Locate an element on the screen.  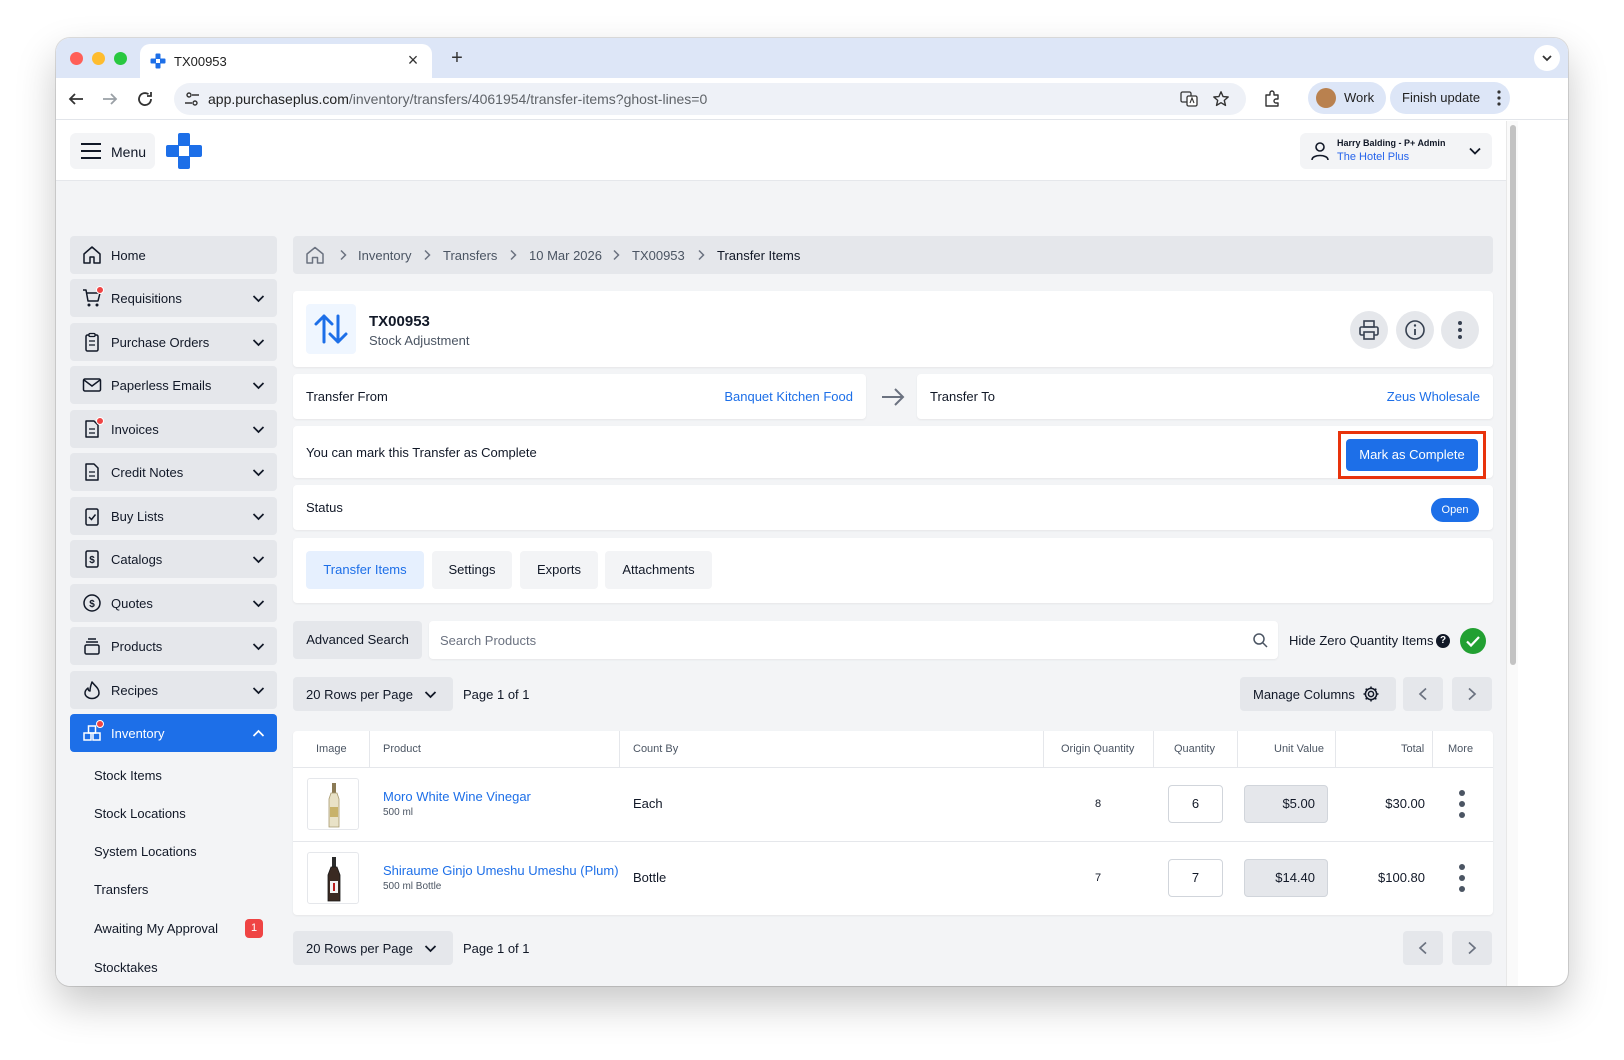
sidebar-subitem-transfers: Transfers is located at coordinates (121, 889).